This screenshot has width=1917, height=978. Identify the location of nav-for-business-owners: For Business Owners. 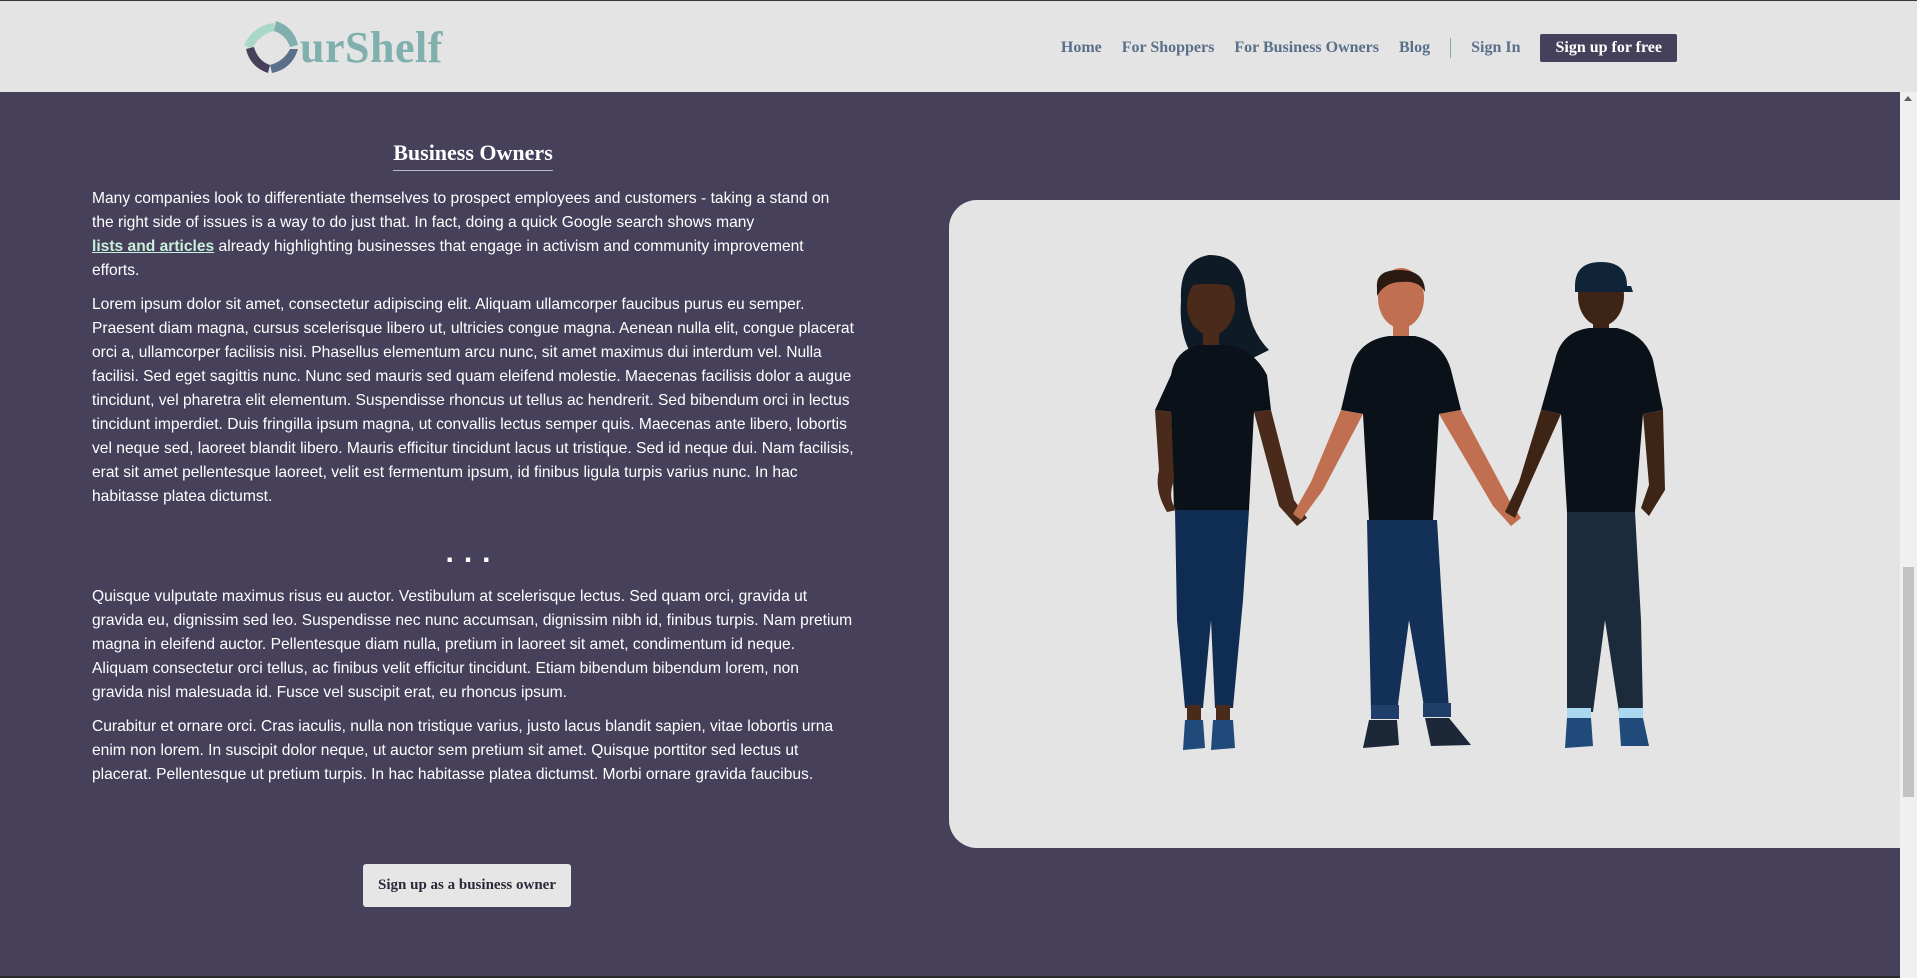
(1306, 48).